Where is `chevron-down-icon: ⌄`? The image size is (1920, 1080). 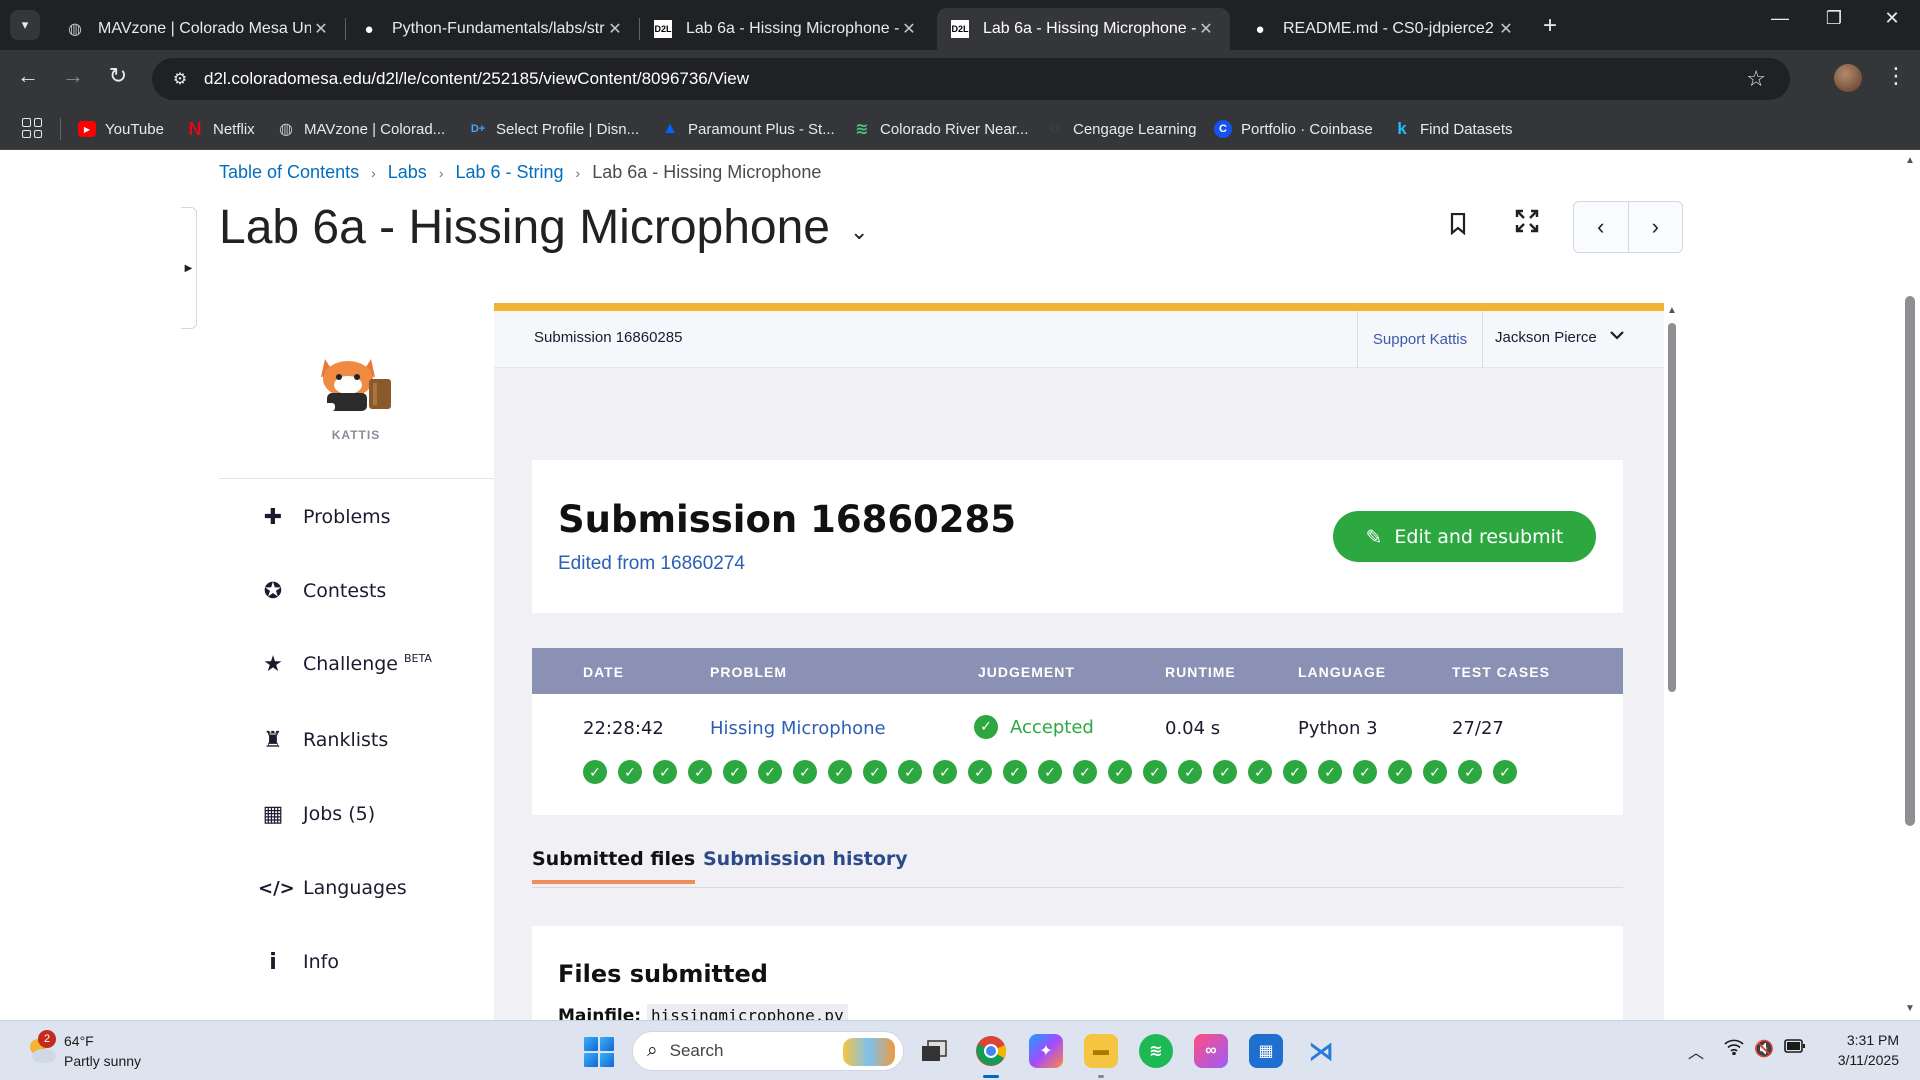
chevron-down-icon: ⌄ is located at coordinates (859, 232).